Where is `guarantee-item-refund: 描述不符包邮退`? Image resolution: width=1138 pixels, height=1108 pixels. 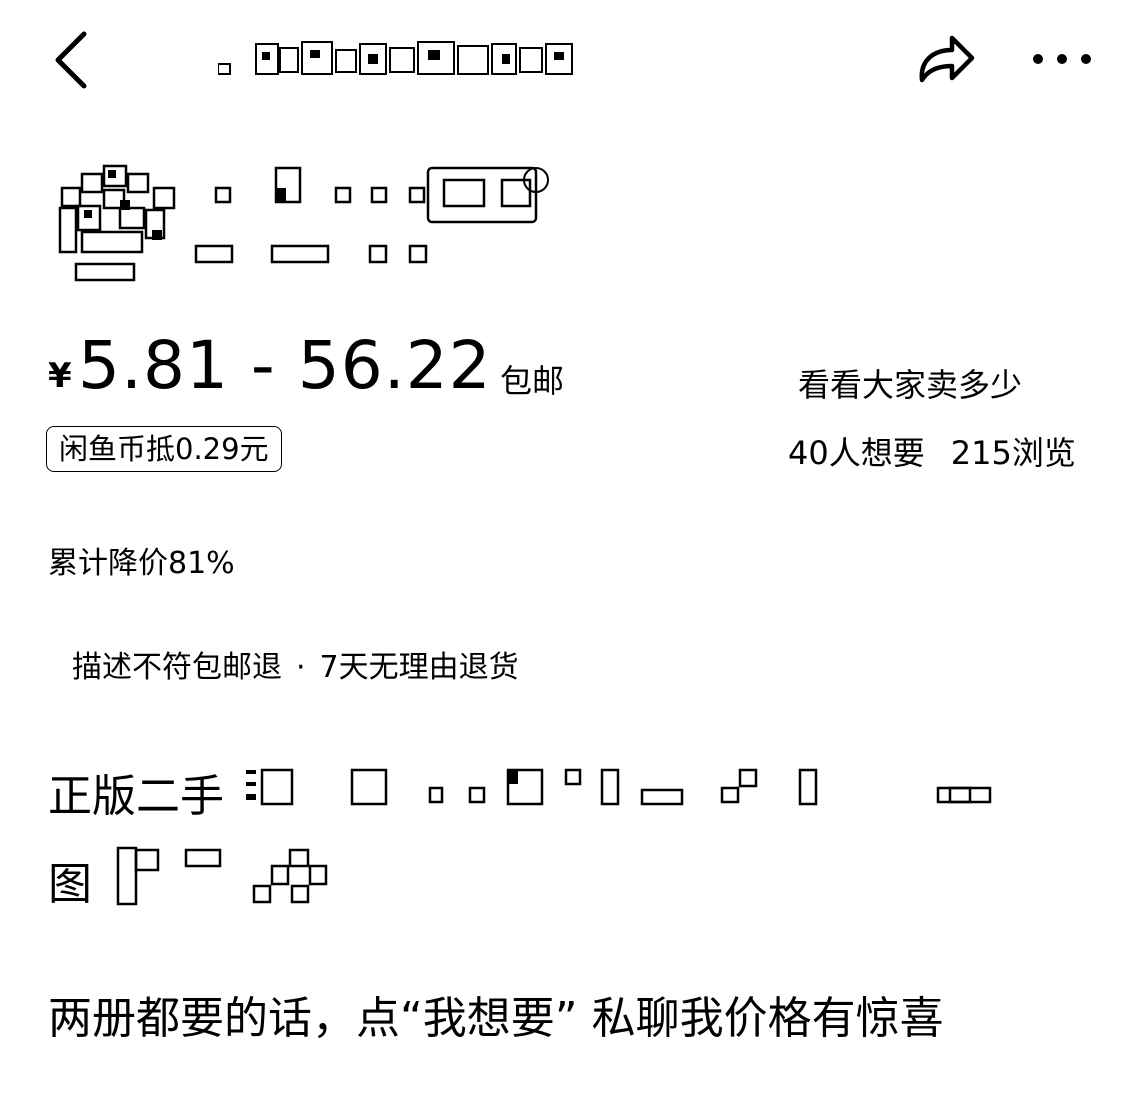 guarantee-item-refund: 描述不符包邮退 is located at coordinates (177, 667).